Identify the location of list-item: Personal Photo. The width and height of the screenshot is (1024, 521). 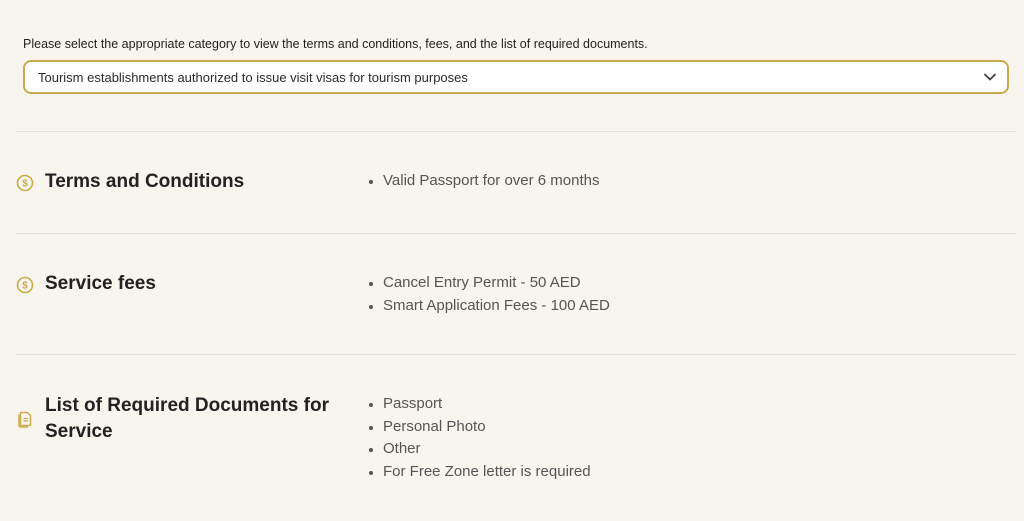
(479, 427).